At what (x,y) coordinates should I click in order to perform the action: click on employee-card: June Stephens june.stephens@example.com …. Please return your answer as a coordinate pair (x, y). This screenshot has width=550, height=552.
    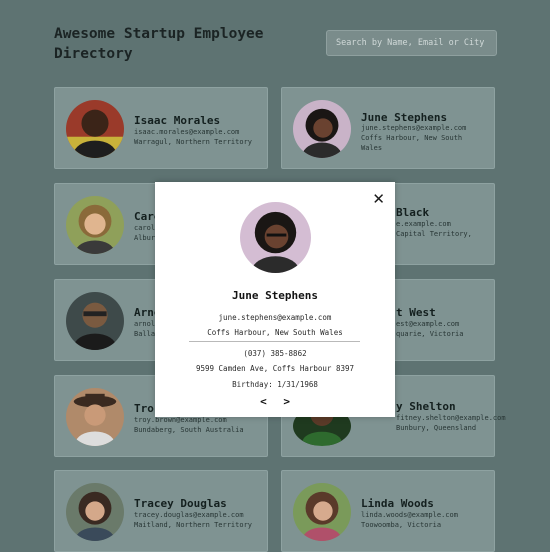
    Looking at the image, I should click on (388, 128).